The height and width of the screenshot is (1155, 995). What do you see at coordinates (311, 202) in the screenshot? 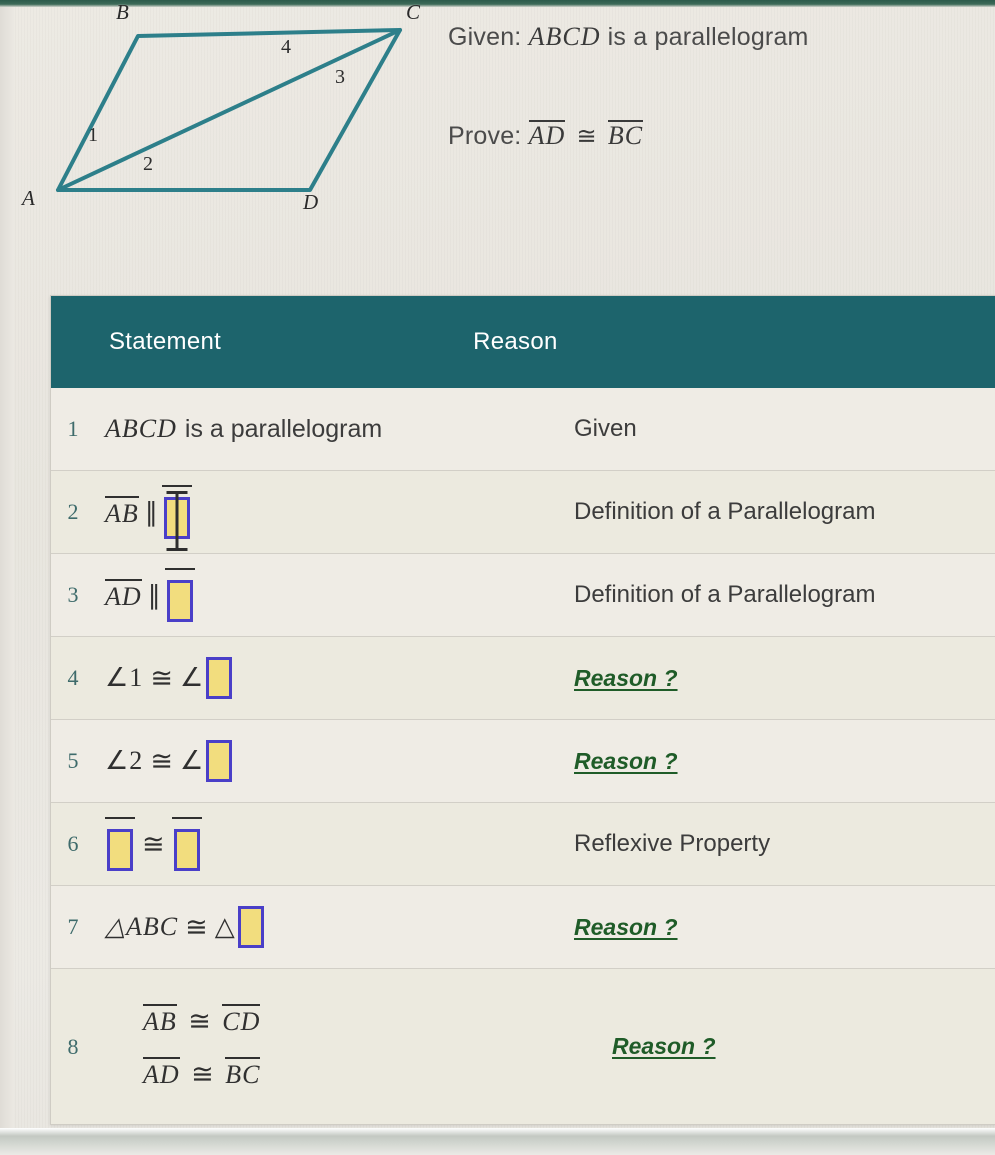
I see `vertex-label-d: D` at bounding box center [311, 202].